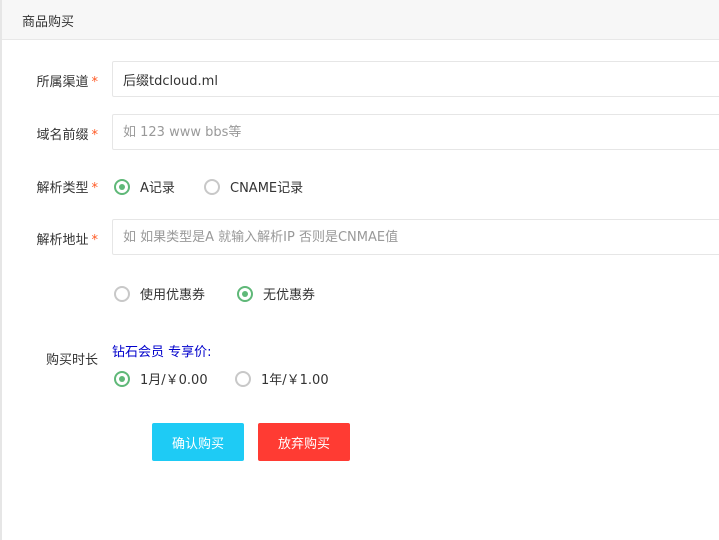  I want to click on channel-label-text: 所属渠道, so click(62, 82).